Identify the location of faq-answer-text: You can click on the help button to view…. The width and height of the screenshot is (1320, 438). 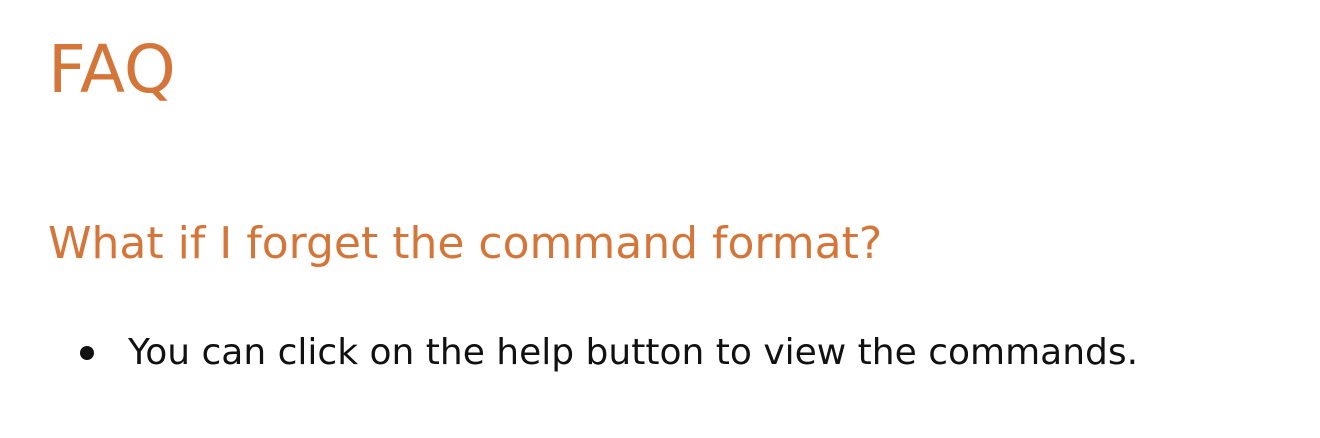
(633, 352).